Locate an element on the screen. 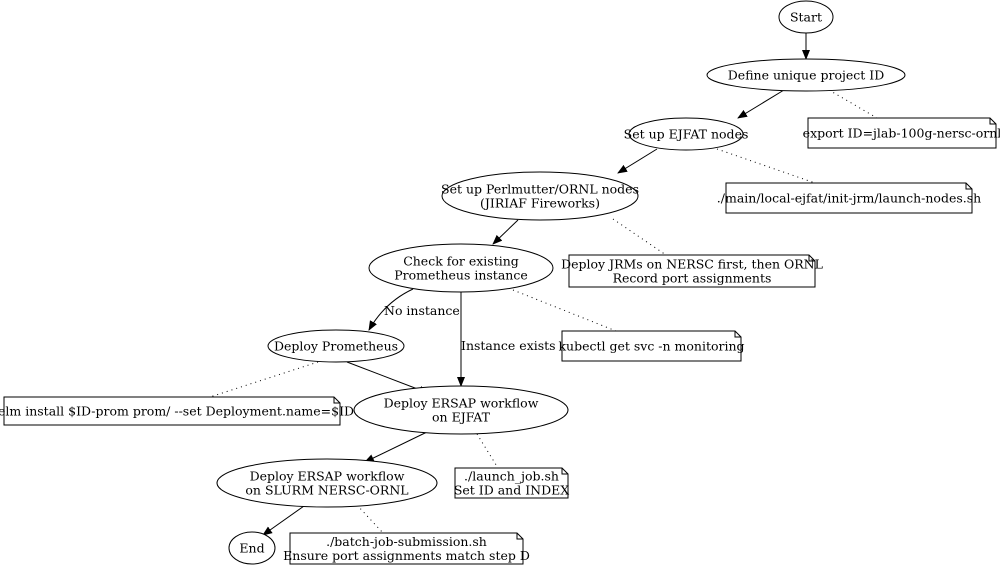 This screenshot has width=1000, height=567. note-launch-job: ./launch_job.shSet ID and INDEX is located at coordinates (511, 483).